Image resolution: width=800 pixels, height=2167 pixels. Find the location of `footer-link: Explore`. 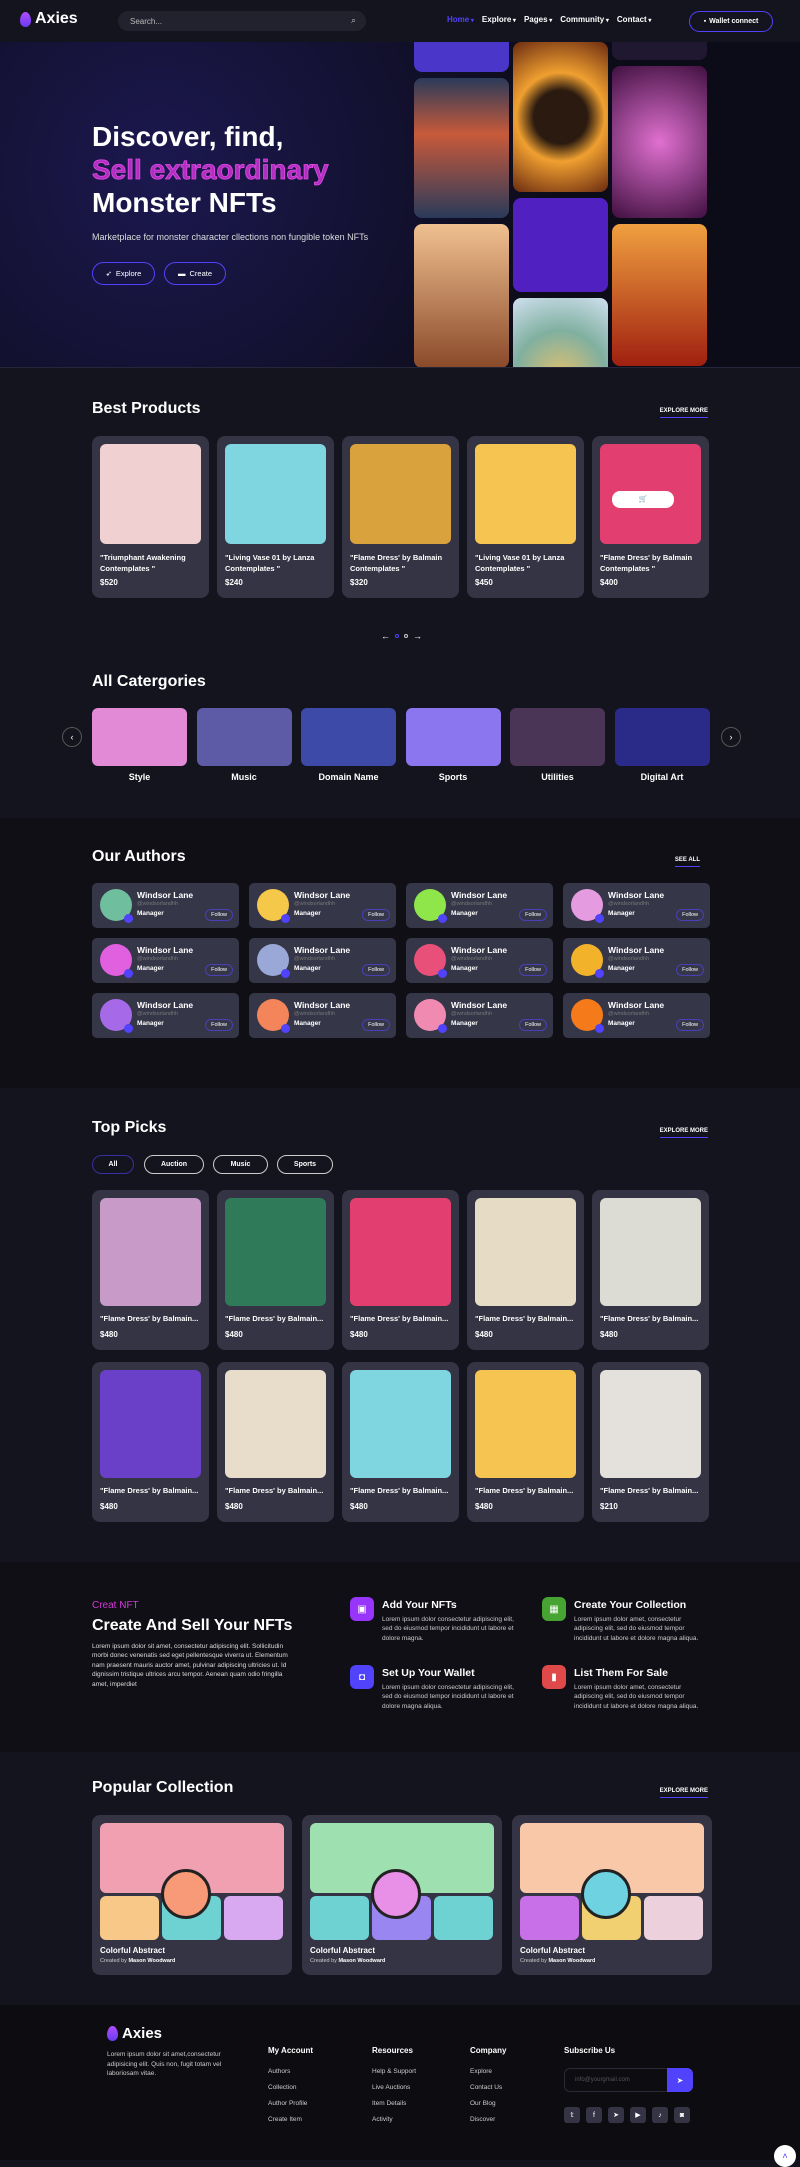

footer-link: Explore is located at coordinates (488, 2071).